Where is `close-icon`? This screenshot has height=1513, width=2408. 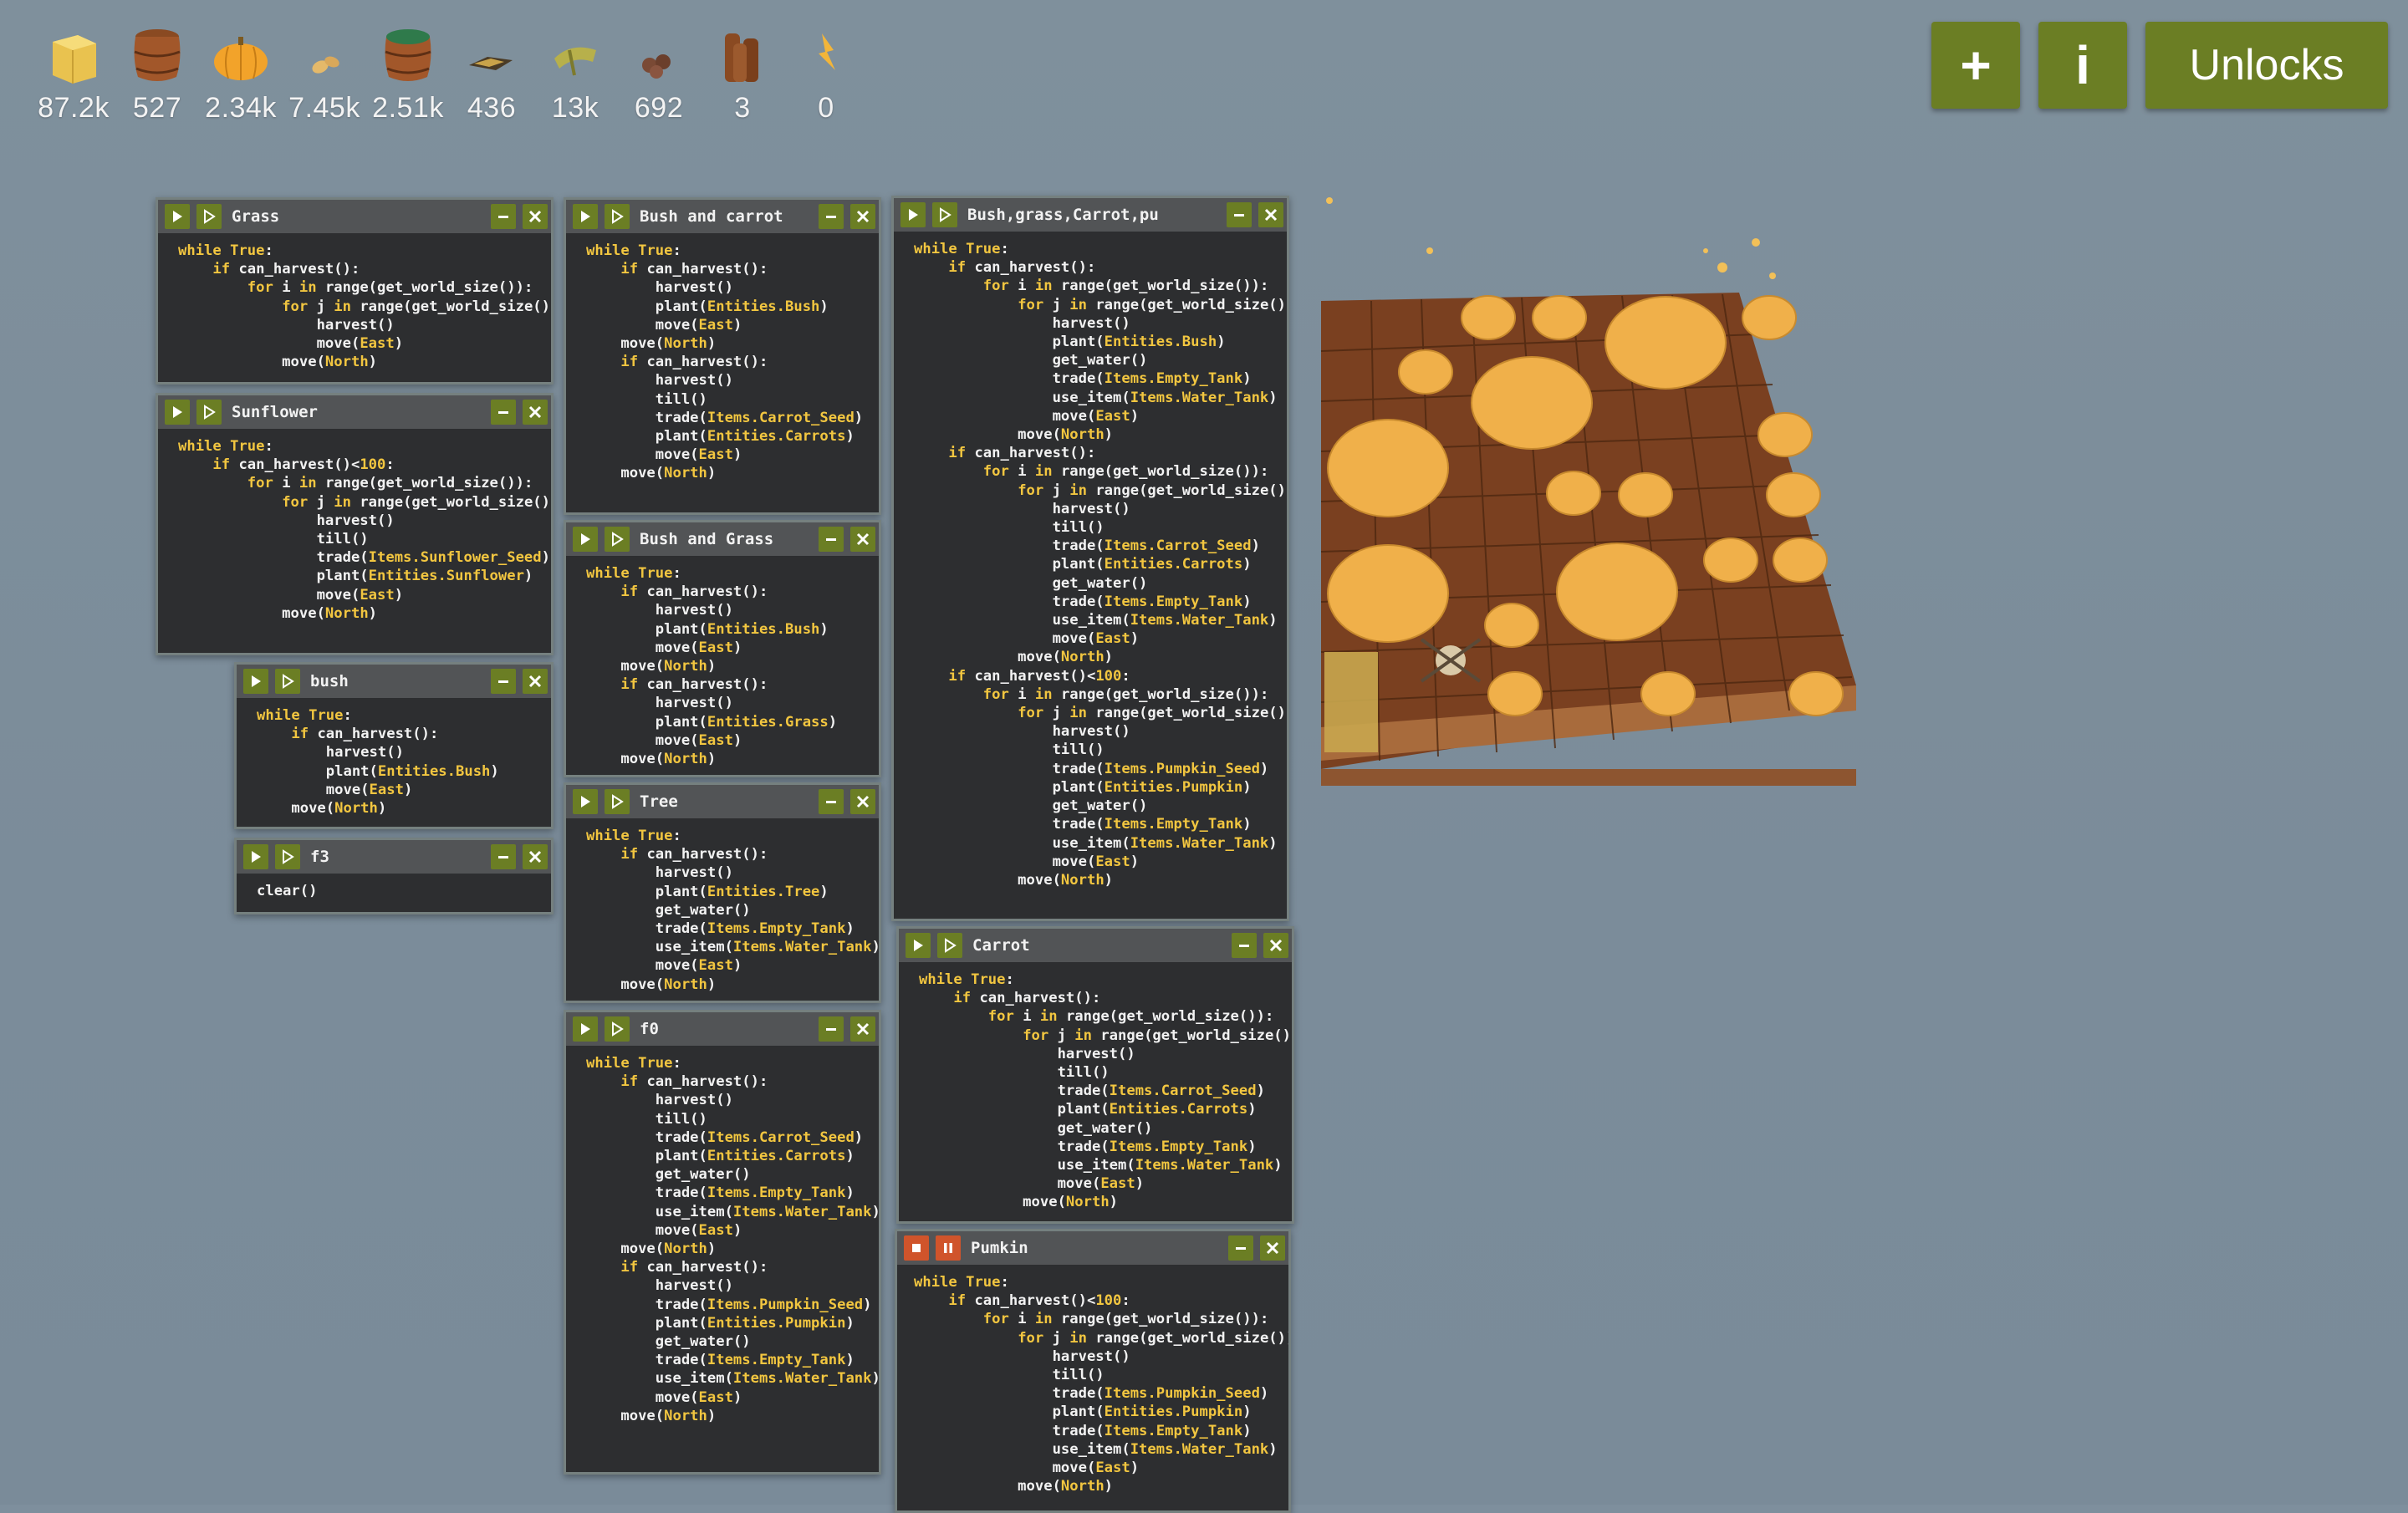
close-icon is located at coordinates (535, 216).